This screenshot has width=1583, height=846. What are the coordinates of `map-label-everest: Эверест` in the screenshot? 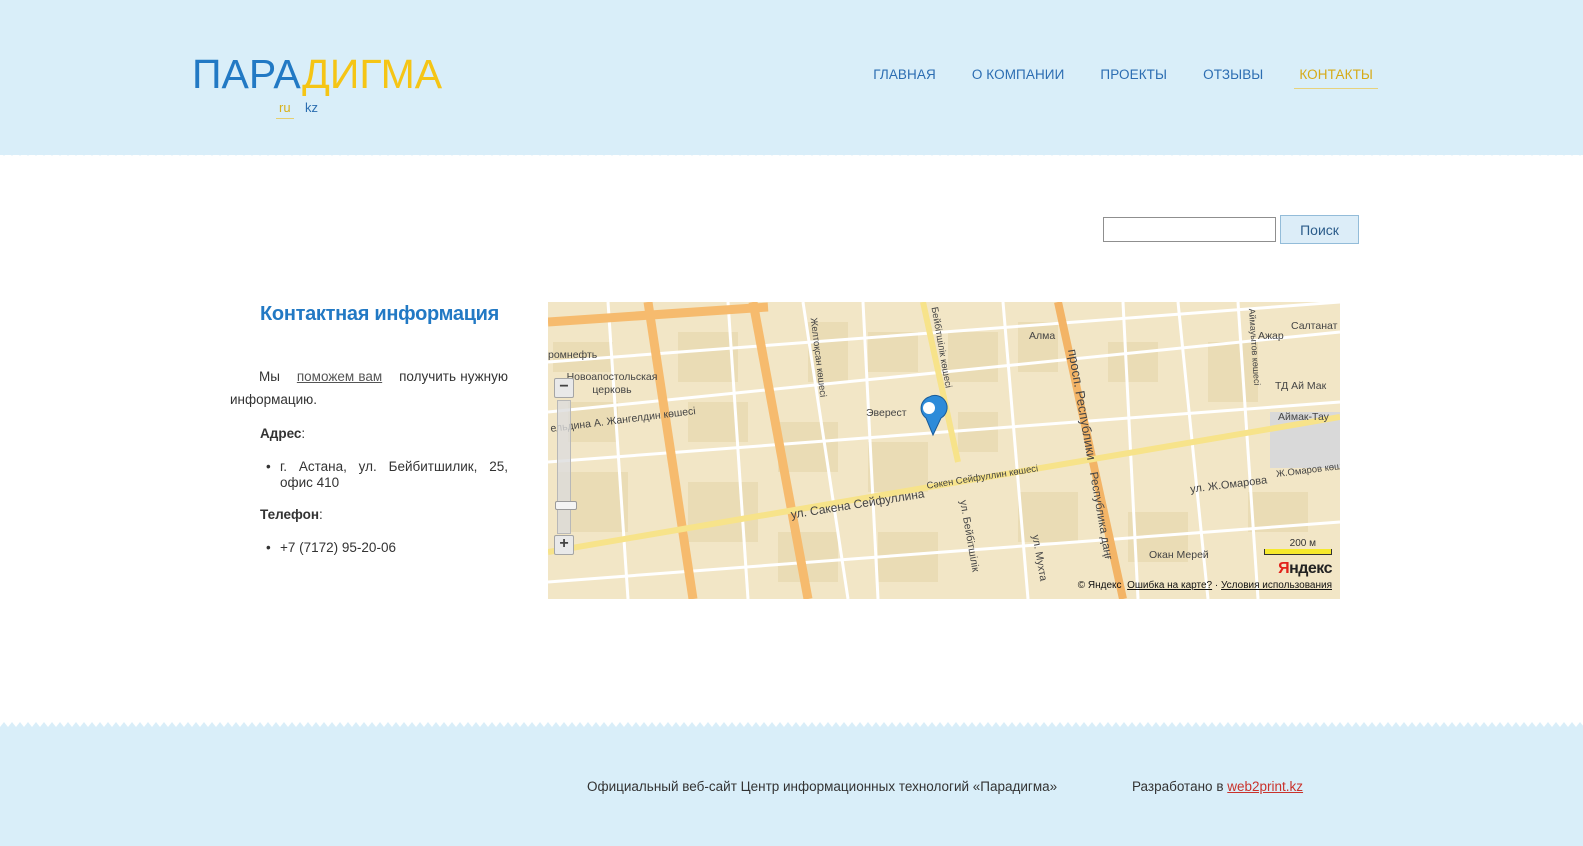 It's located at (886, 413).